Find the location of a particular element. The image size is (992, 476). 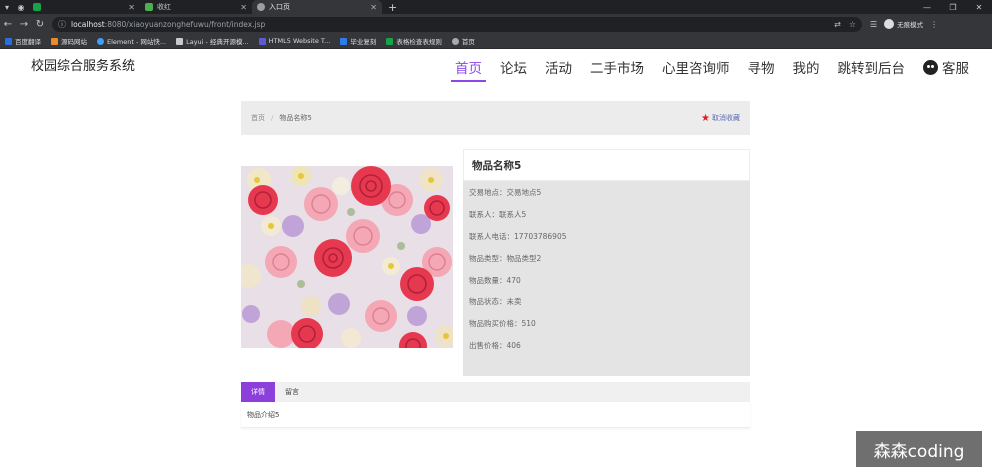

field-label: 物品类型： is located at coordinates (488, 258).